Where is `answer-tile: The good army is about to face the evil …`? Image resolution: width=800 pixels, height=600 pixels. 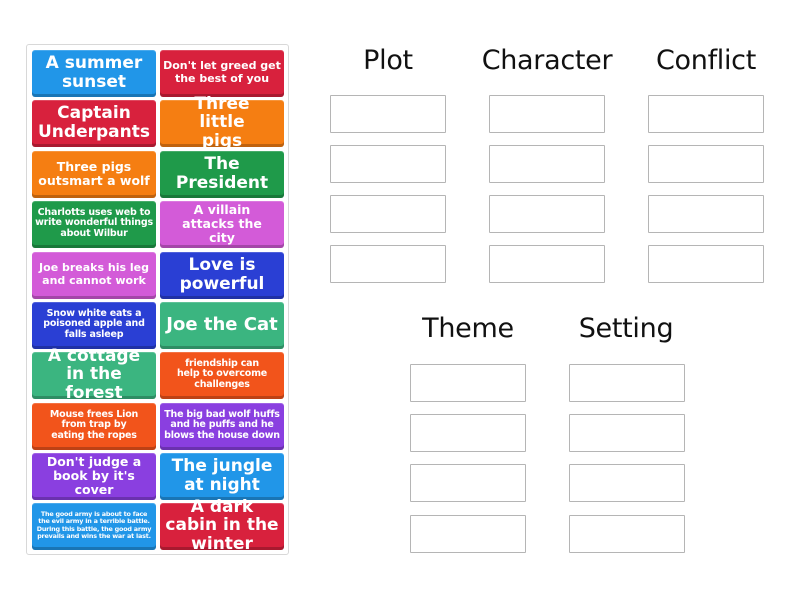
answer-tile: The good army is about to face the evil … is located at coordinates (94, 526).